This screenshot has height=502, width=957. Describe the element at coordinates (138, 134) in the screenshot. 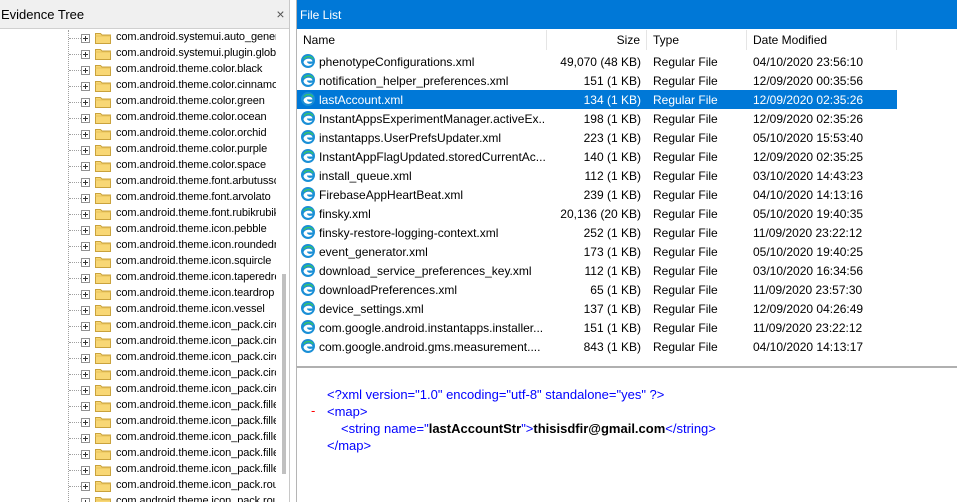

I see `tree-item: com.android.theme.color.orchid` at that location.